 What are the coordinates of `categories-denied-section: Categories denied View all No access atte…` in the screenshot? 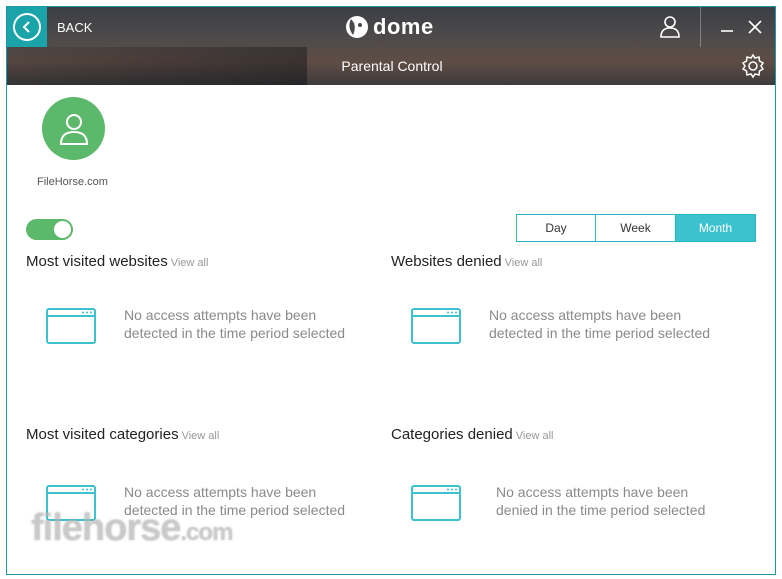 It's located at (571, 473).